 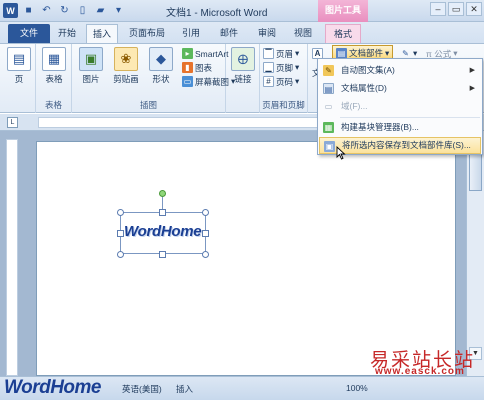 I want to click on smartart-button: ▸ SmartArt, so click(x=205, y=53).